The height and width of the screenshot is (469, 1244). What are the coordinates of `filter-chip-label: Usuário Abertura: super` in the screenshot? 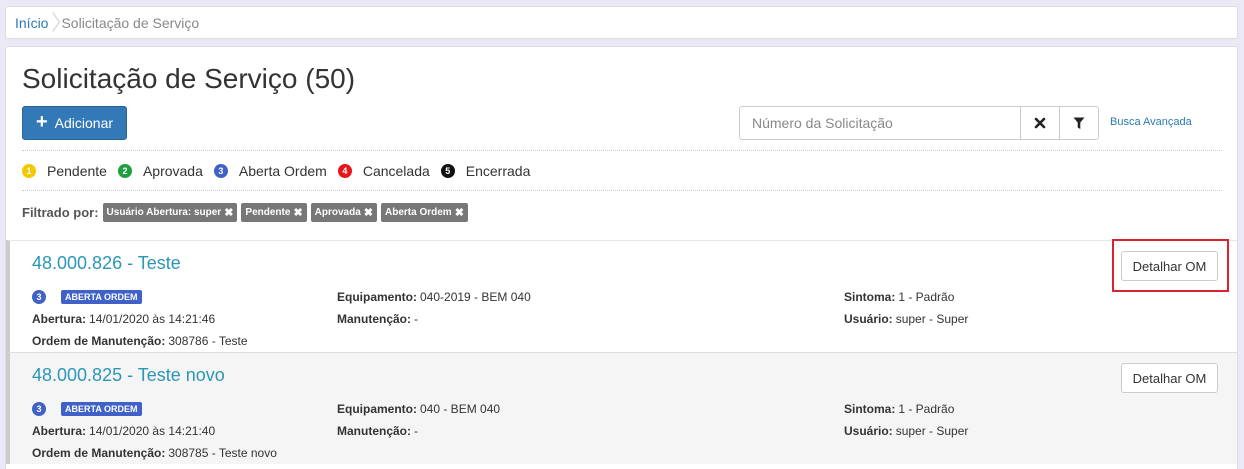 It's located at (164, 212).